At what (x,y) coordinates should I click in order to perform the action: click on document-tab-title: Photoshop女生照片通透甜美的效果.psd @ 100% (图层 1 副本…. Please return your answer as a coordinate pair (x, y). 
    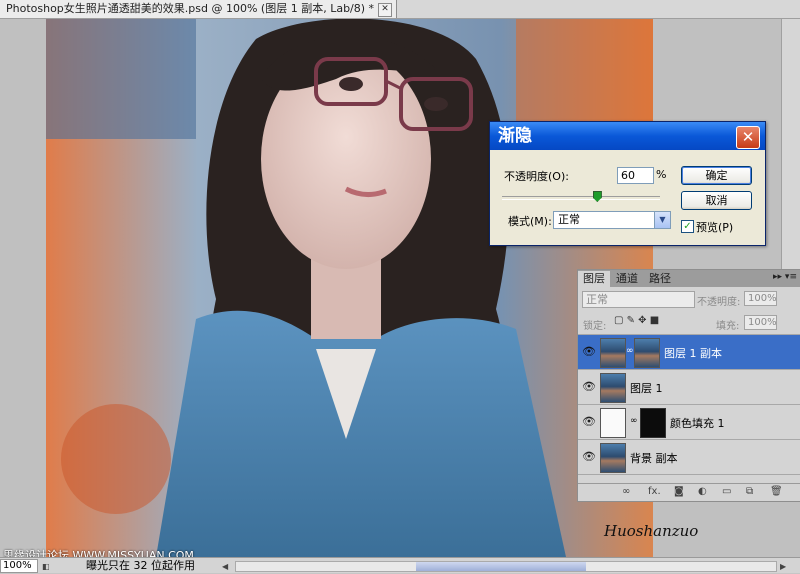
    Looking at the image, I should click on (190, 8).